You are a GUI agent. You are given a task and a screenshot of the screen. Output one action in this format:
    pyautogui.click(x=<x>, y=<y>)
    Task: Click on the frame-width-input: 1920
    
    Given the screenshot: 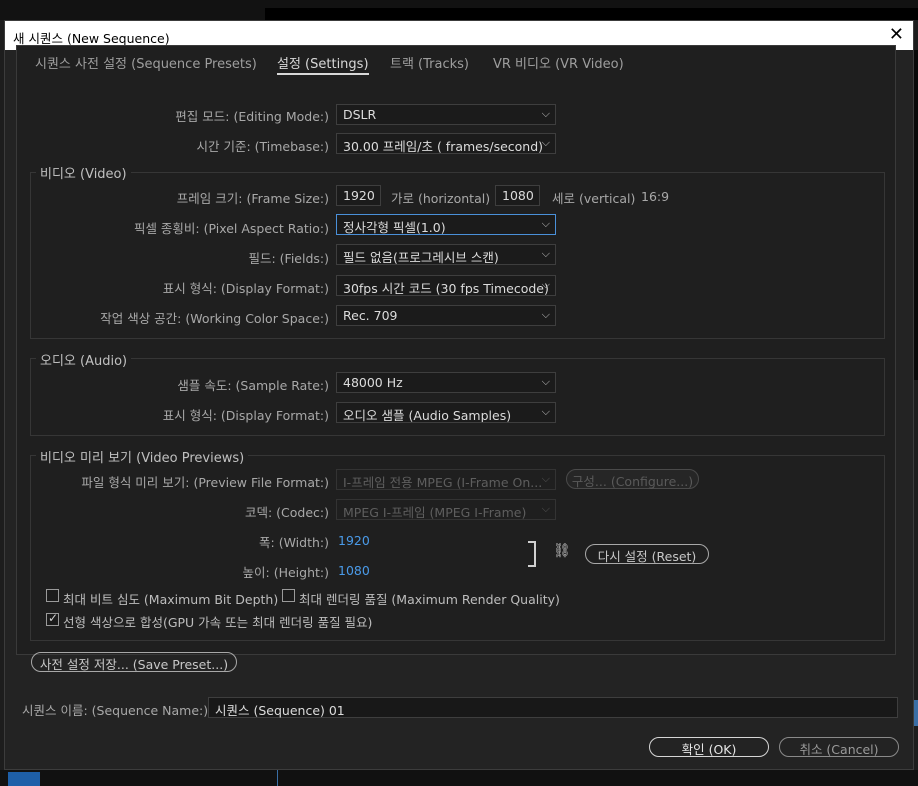 What is the action you would take?
    pyautogui.click(x=358, y=195)
    